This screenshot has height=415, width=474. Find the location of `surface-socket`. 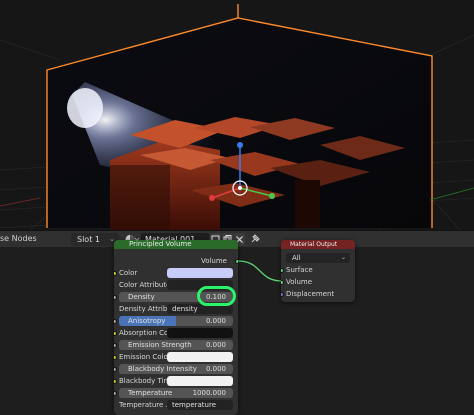

surface-socket is located at coordinates (282, 270).